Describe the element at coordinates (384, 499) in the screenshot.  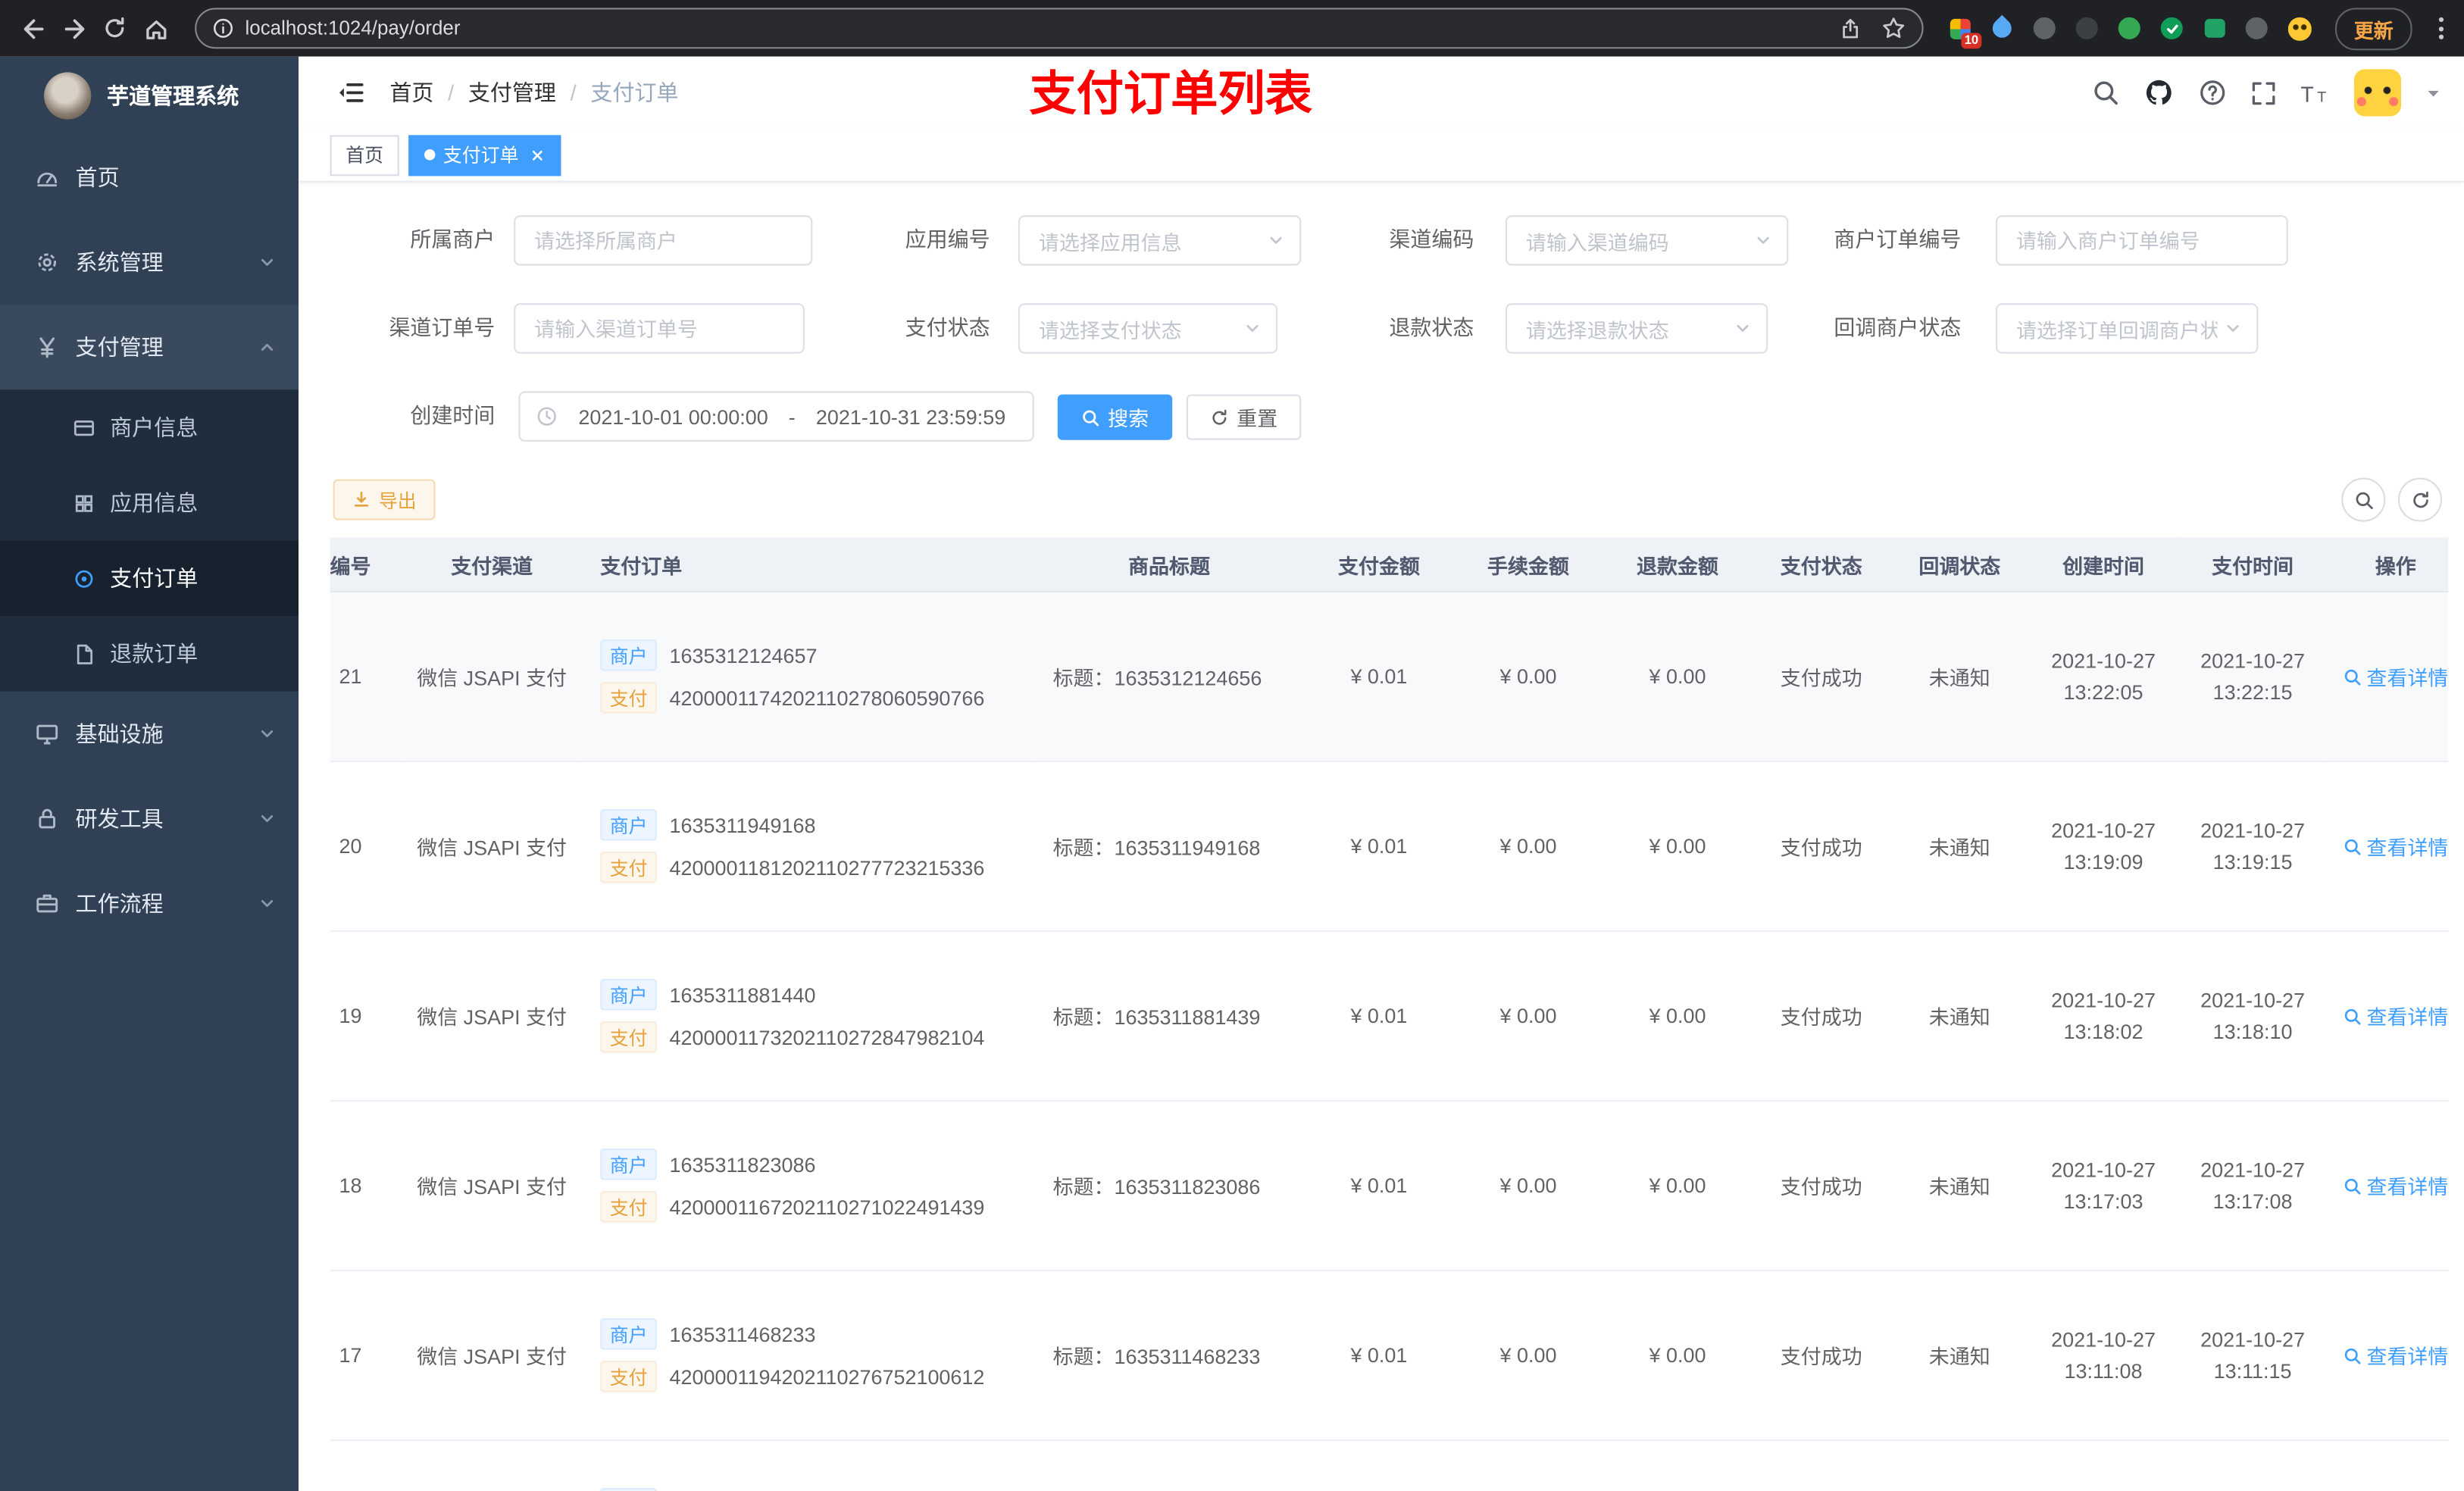
I see `export-button: 导出` at that location.